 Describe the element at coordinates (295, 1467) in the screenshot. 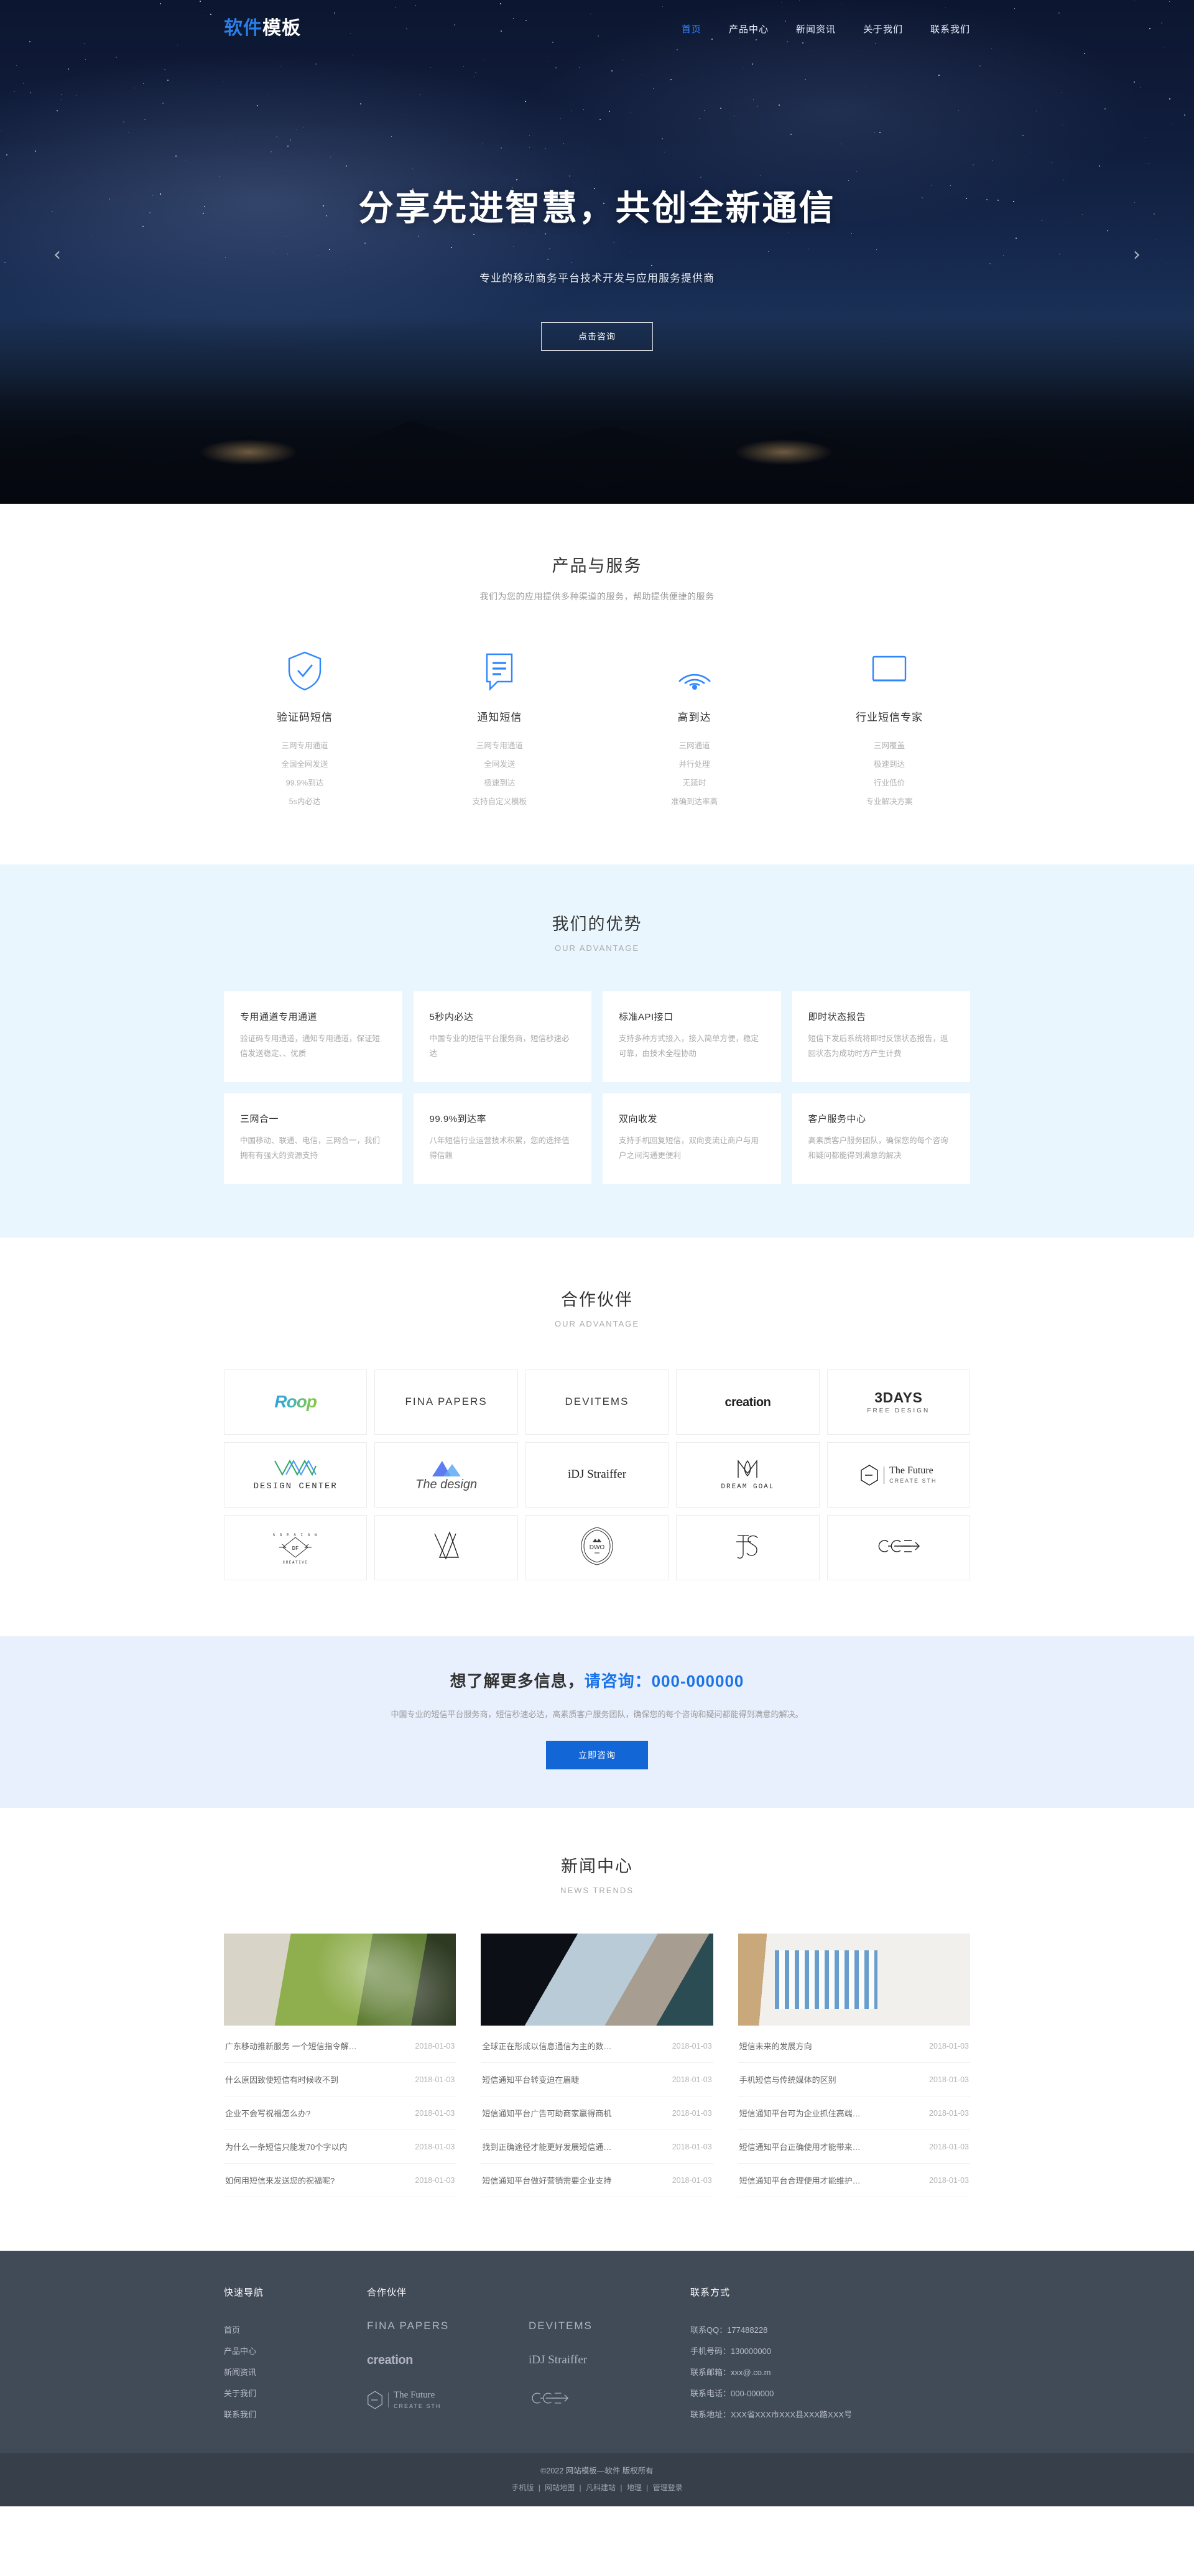

I see `zigzag-icon` at that location.